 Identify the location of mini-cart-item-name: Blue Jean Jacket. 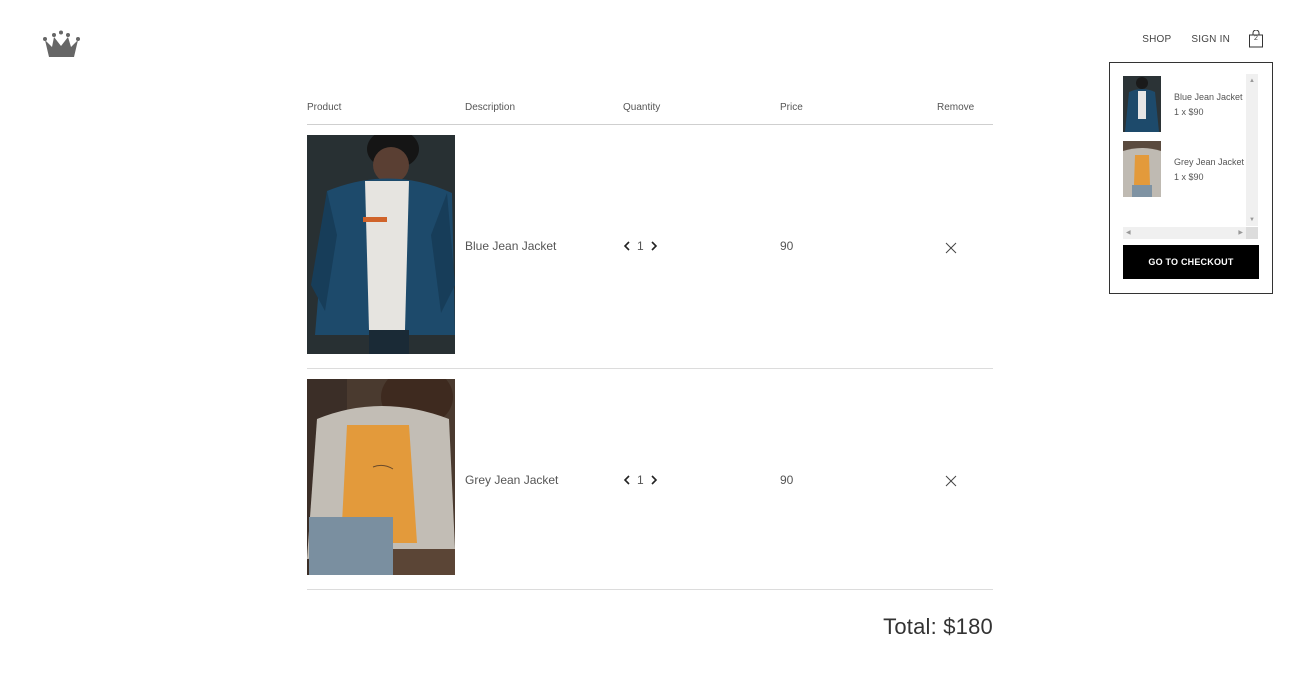
(1208, 97).